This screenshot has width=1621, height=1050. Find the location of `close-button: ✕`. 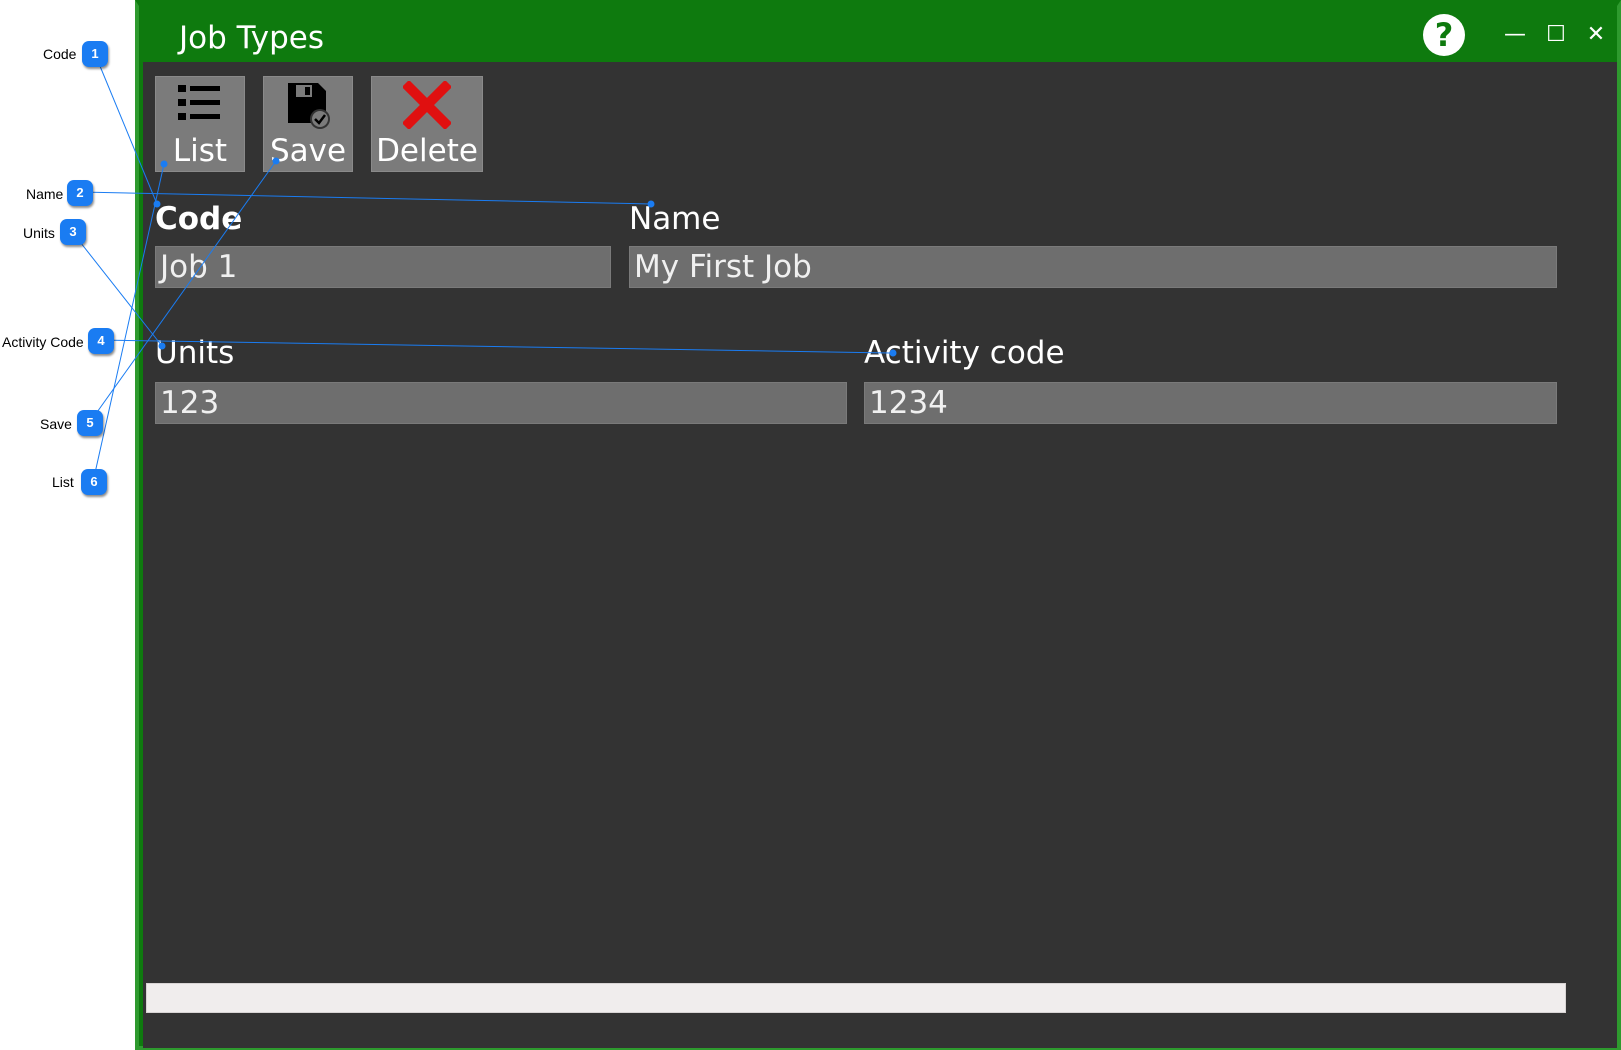

close-button: ✕ is located at coordinates (1596, 35).